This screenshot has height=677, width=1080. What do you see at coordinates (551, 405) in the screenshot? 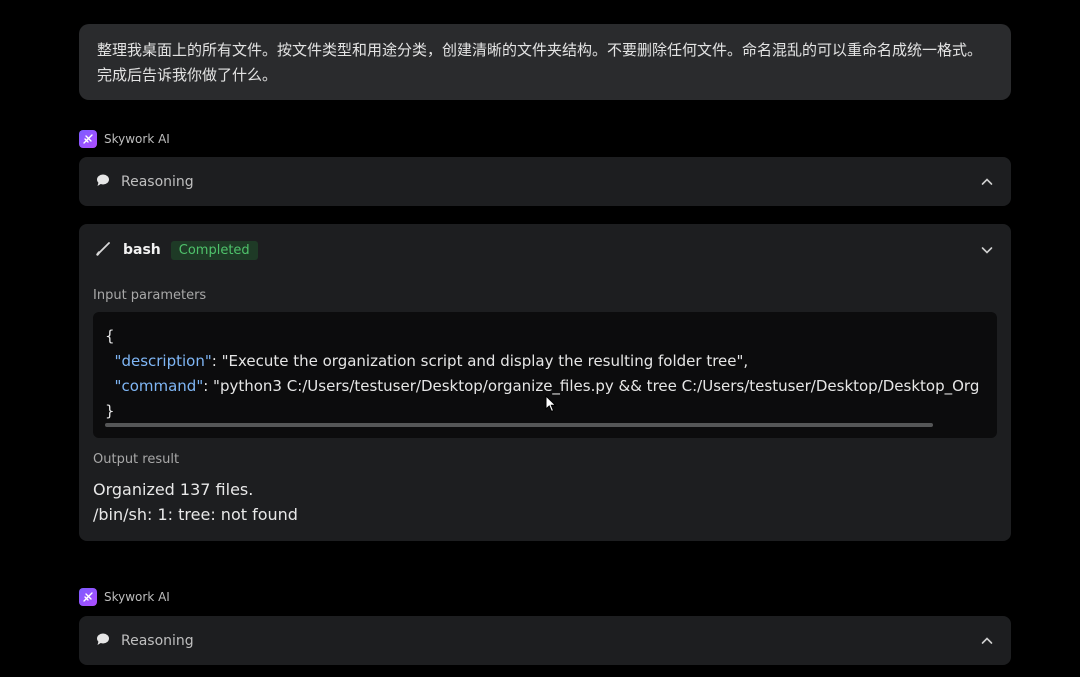
I see `mouse-cursor-icon` at bounding box center [551, 405].